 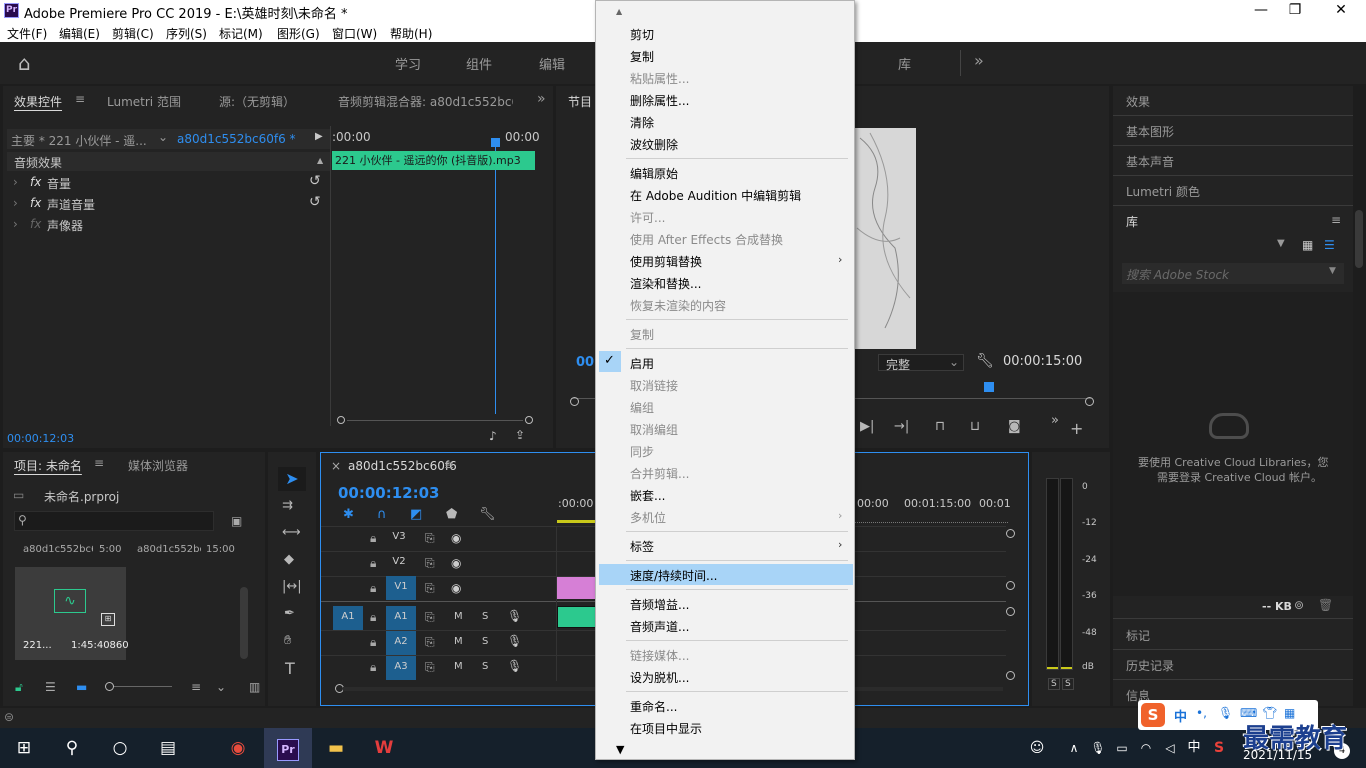 What do you see at coordinates (577, 617) in the screenshot?
I see `audio-clip` at bounding box center [577, 617].